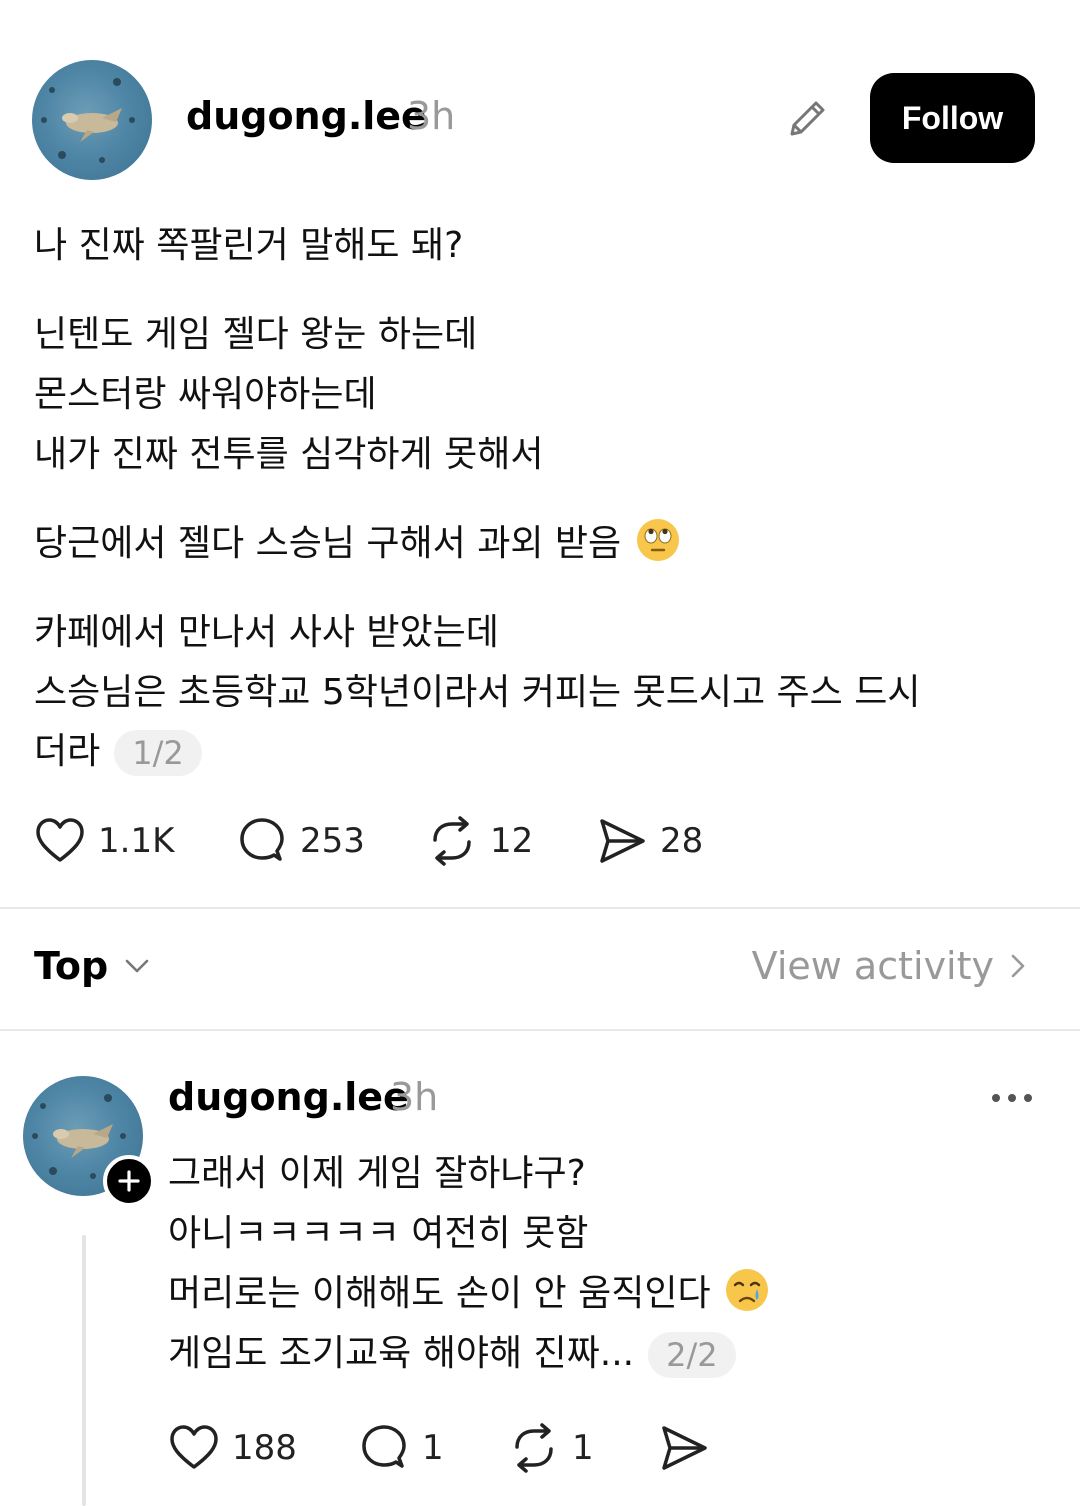 This screenshot has width=1080, height=1506. What do you see at coordinates (205, 394) in the screenshot?
I see `post-text-line: 몬스터랑 싸워야하는데` at bounding box center [205, 394].